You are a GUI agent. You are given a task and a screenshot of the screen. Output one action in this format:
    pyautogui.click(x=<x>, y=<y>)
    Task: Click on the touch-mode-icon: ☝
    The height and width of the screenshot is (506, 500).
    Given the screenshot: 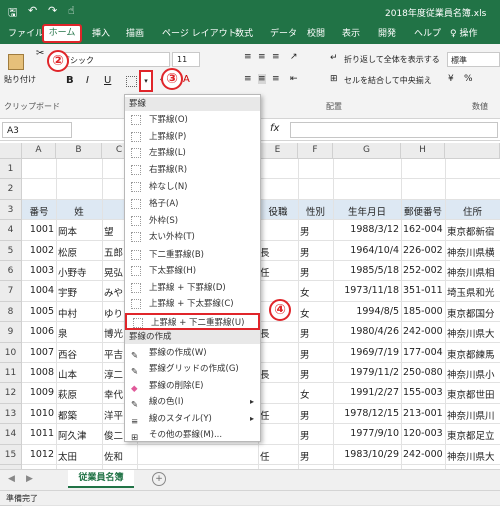 What is the action you would take?
    pyautogui.click(x=71, y=10)
    